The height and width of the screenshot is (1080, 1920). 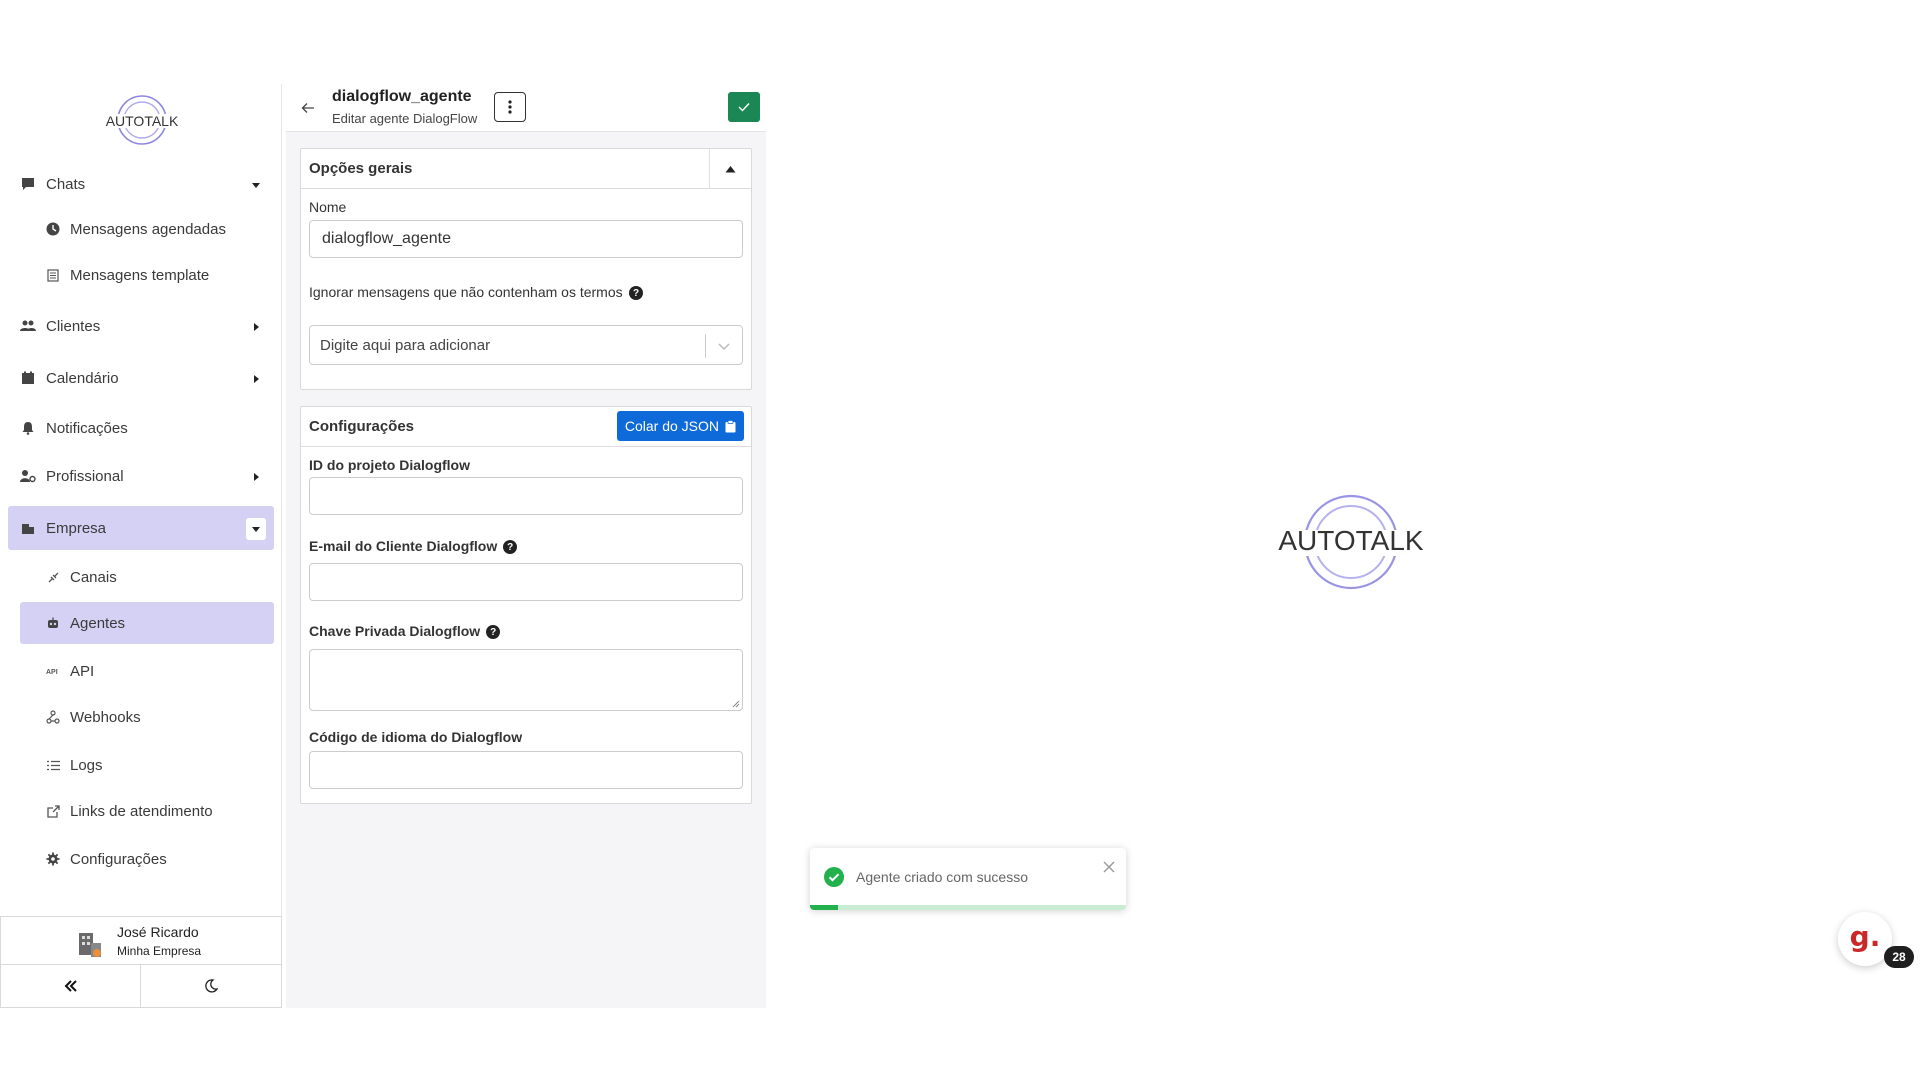 I want to click on template-icon, so click(x=53, y=275).